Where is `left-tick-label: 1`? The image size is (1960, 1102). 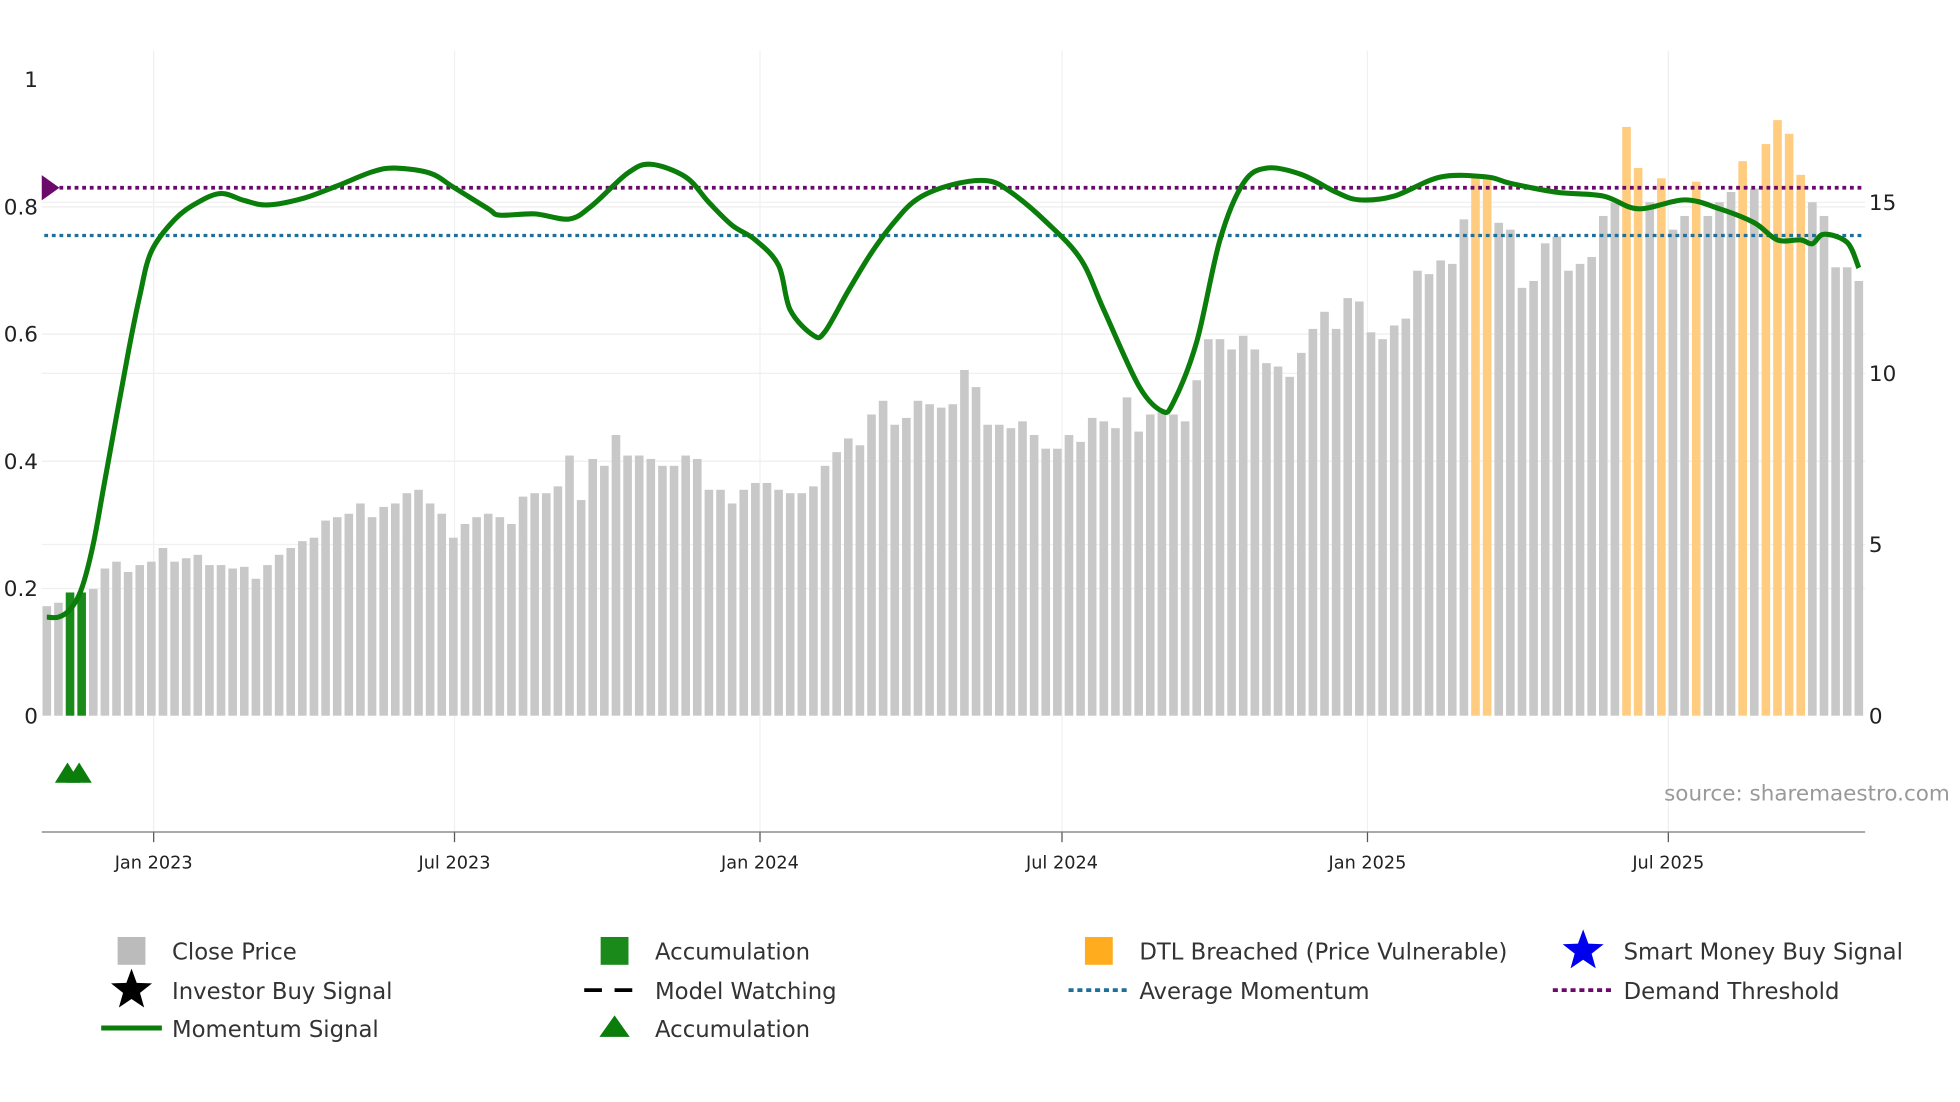 left-tick-label: 1 is located at coordinates (31, 80).